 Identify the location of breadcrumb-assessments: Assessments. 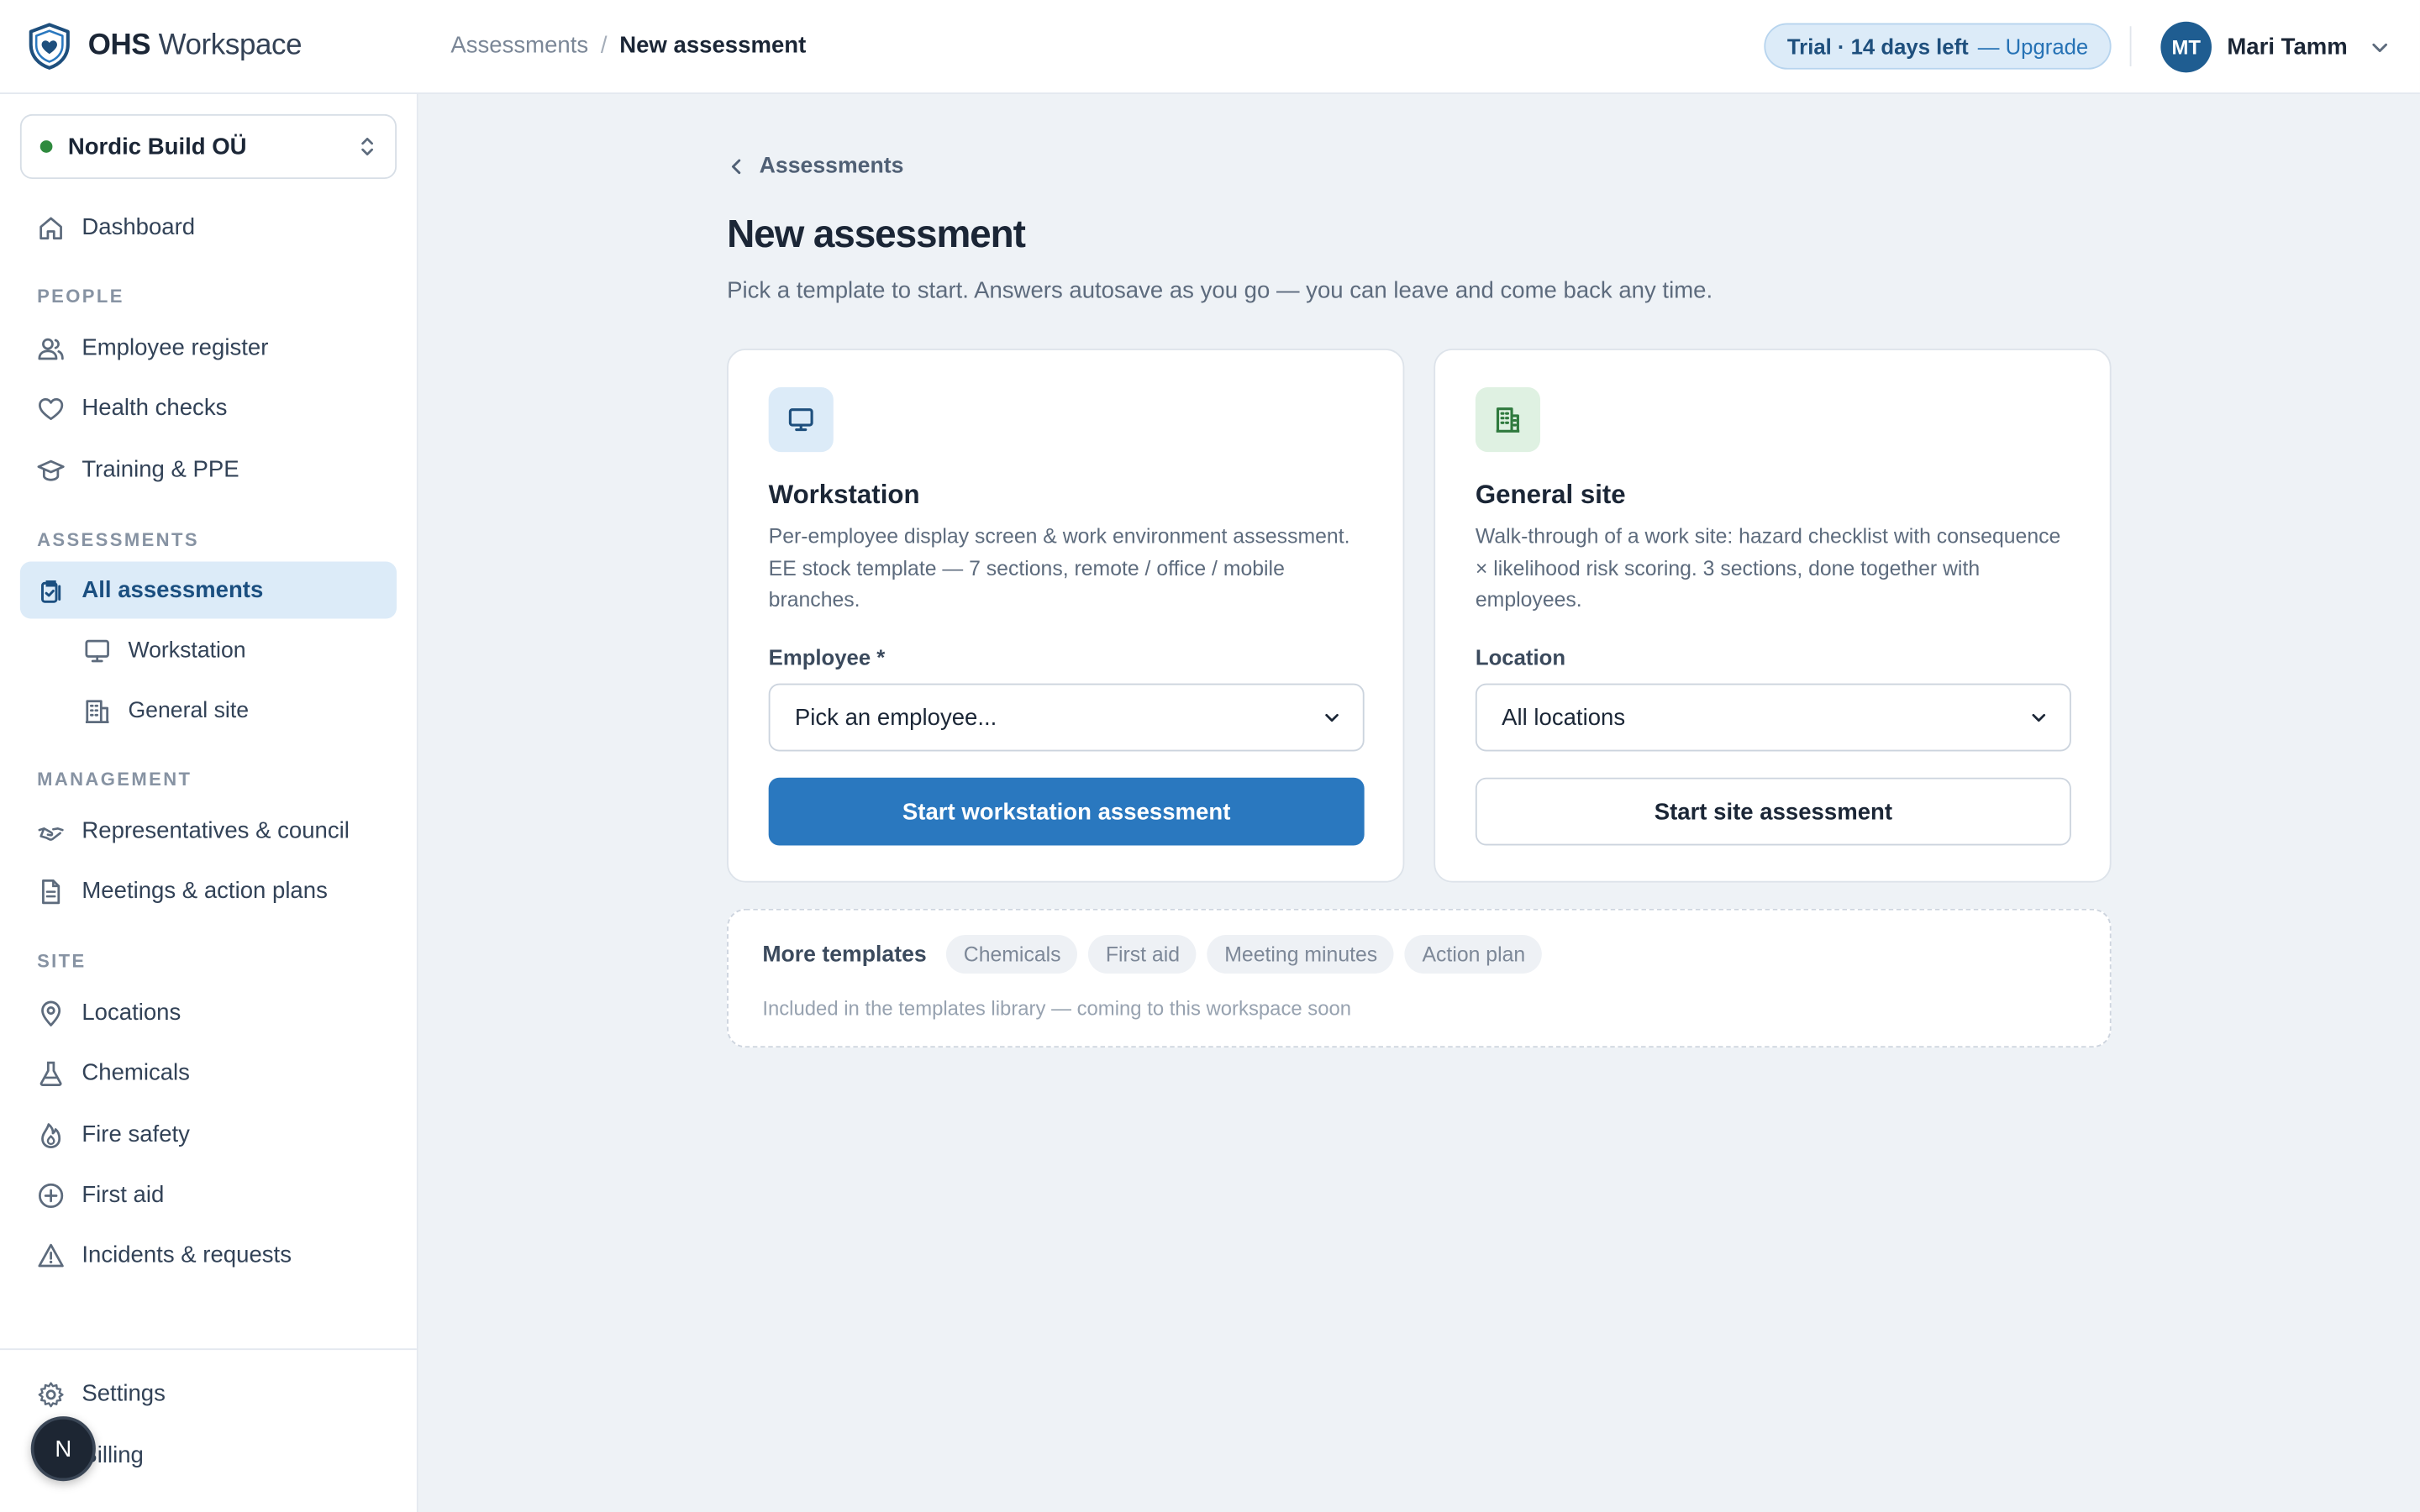
(519, 46).